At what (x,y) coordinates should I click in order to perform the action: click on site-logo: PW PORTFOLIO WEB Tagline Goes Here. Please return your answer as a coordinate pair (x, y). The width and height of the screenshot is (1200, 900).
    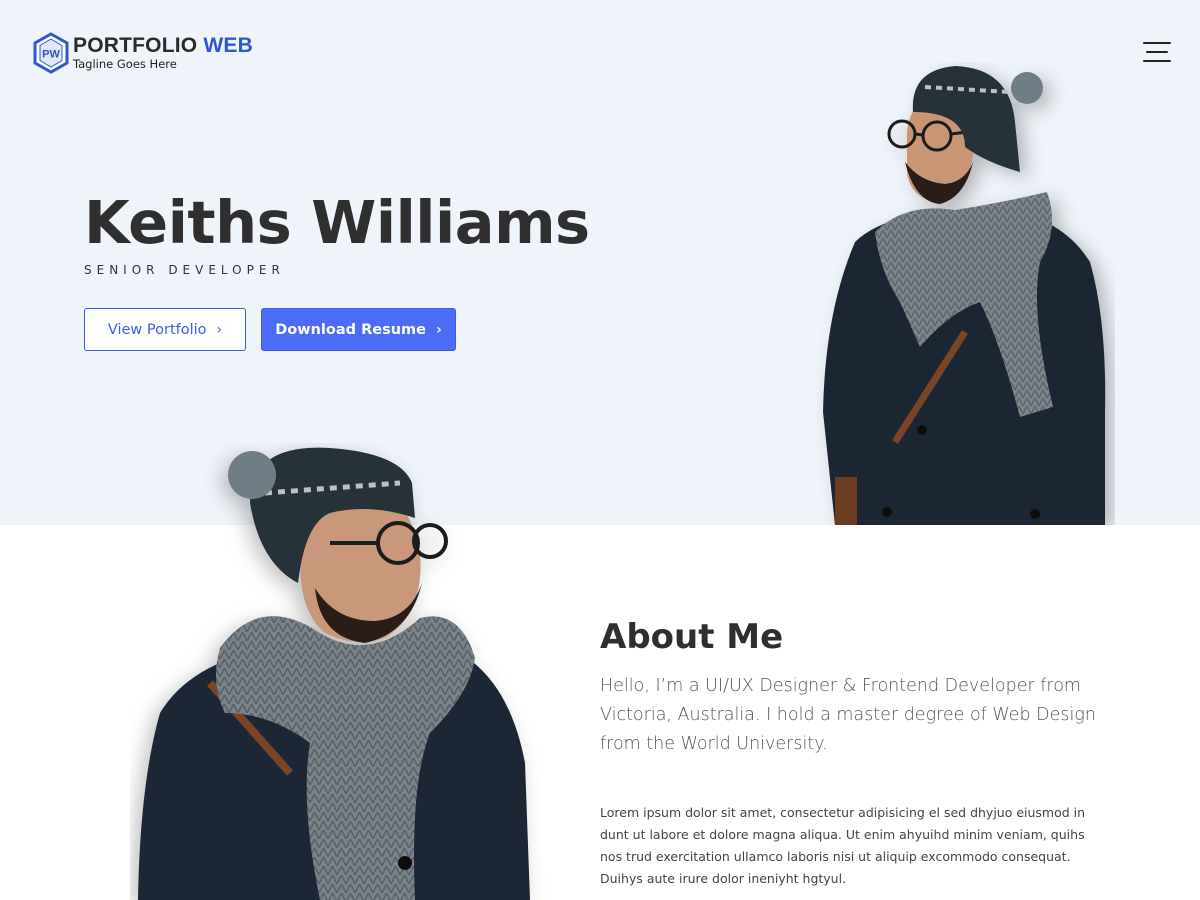
    Looking at the image, I should click on (142, 53).